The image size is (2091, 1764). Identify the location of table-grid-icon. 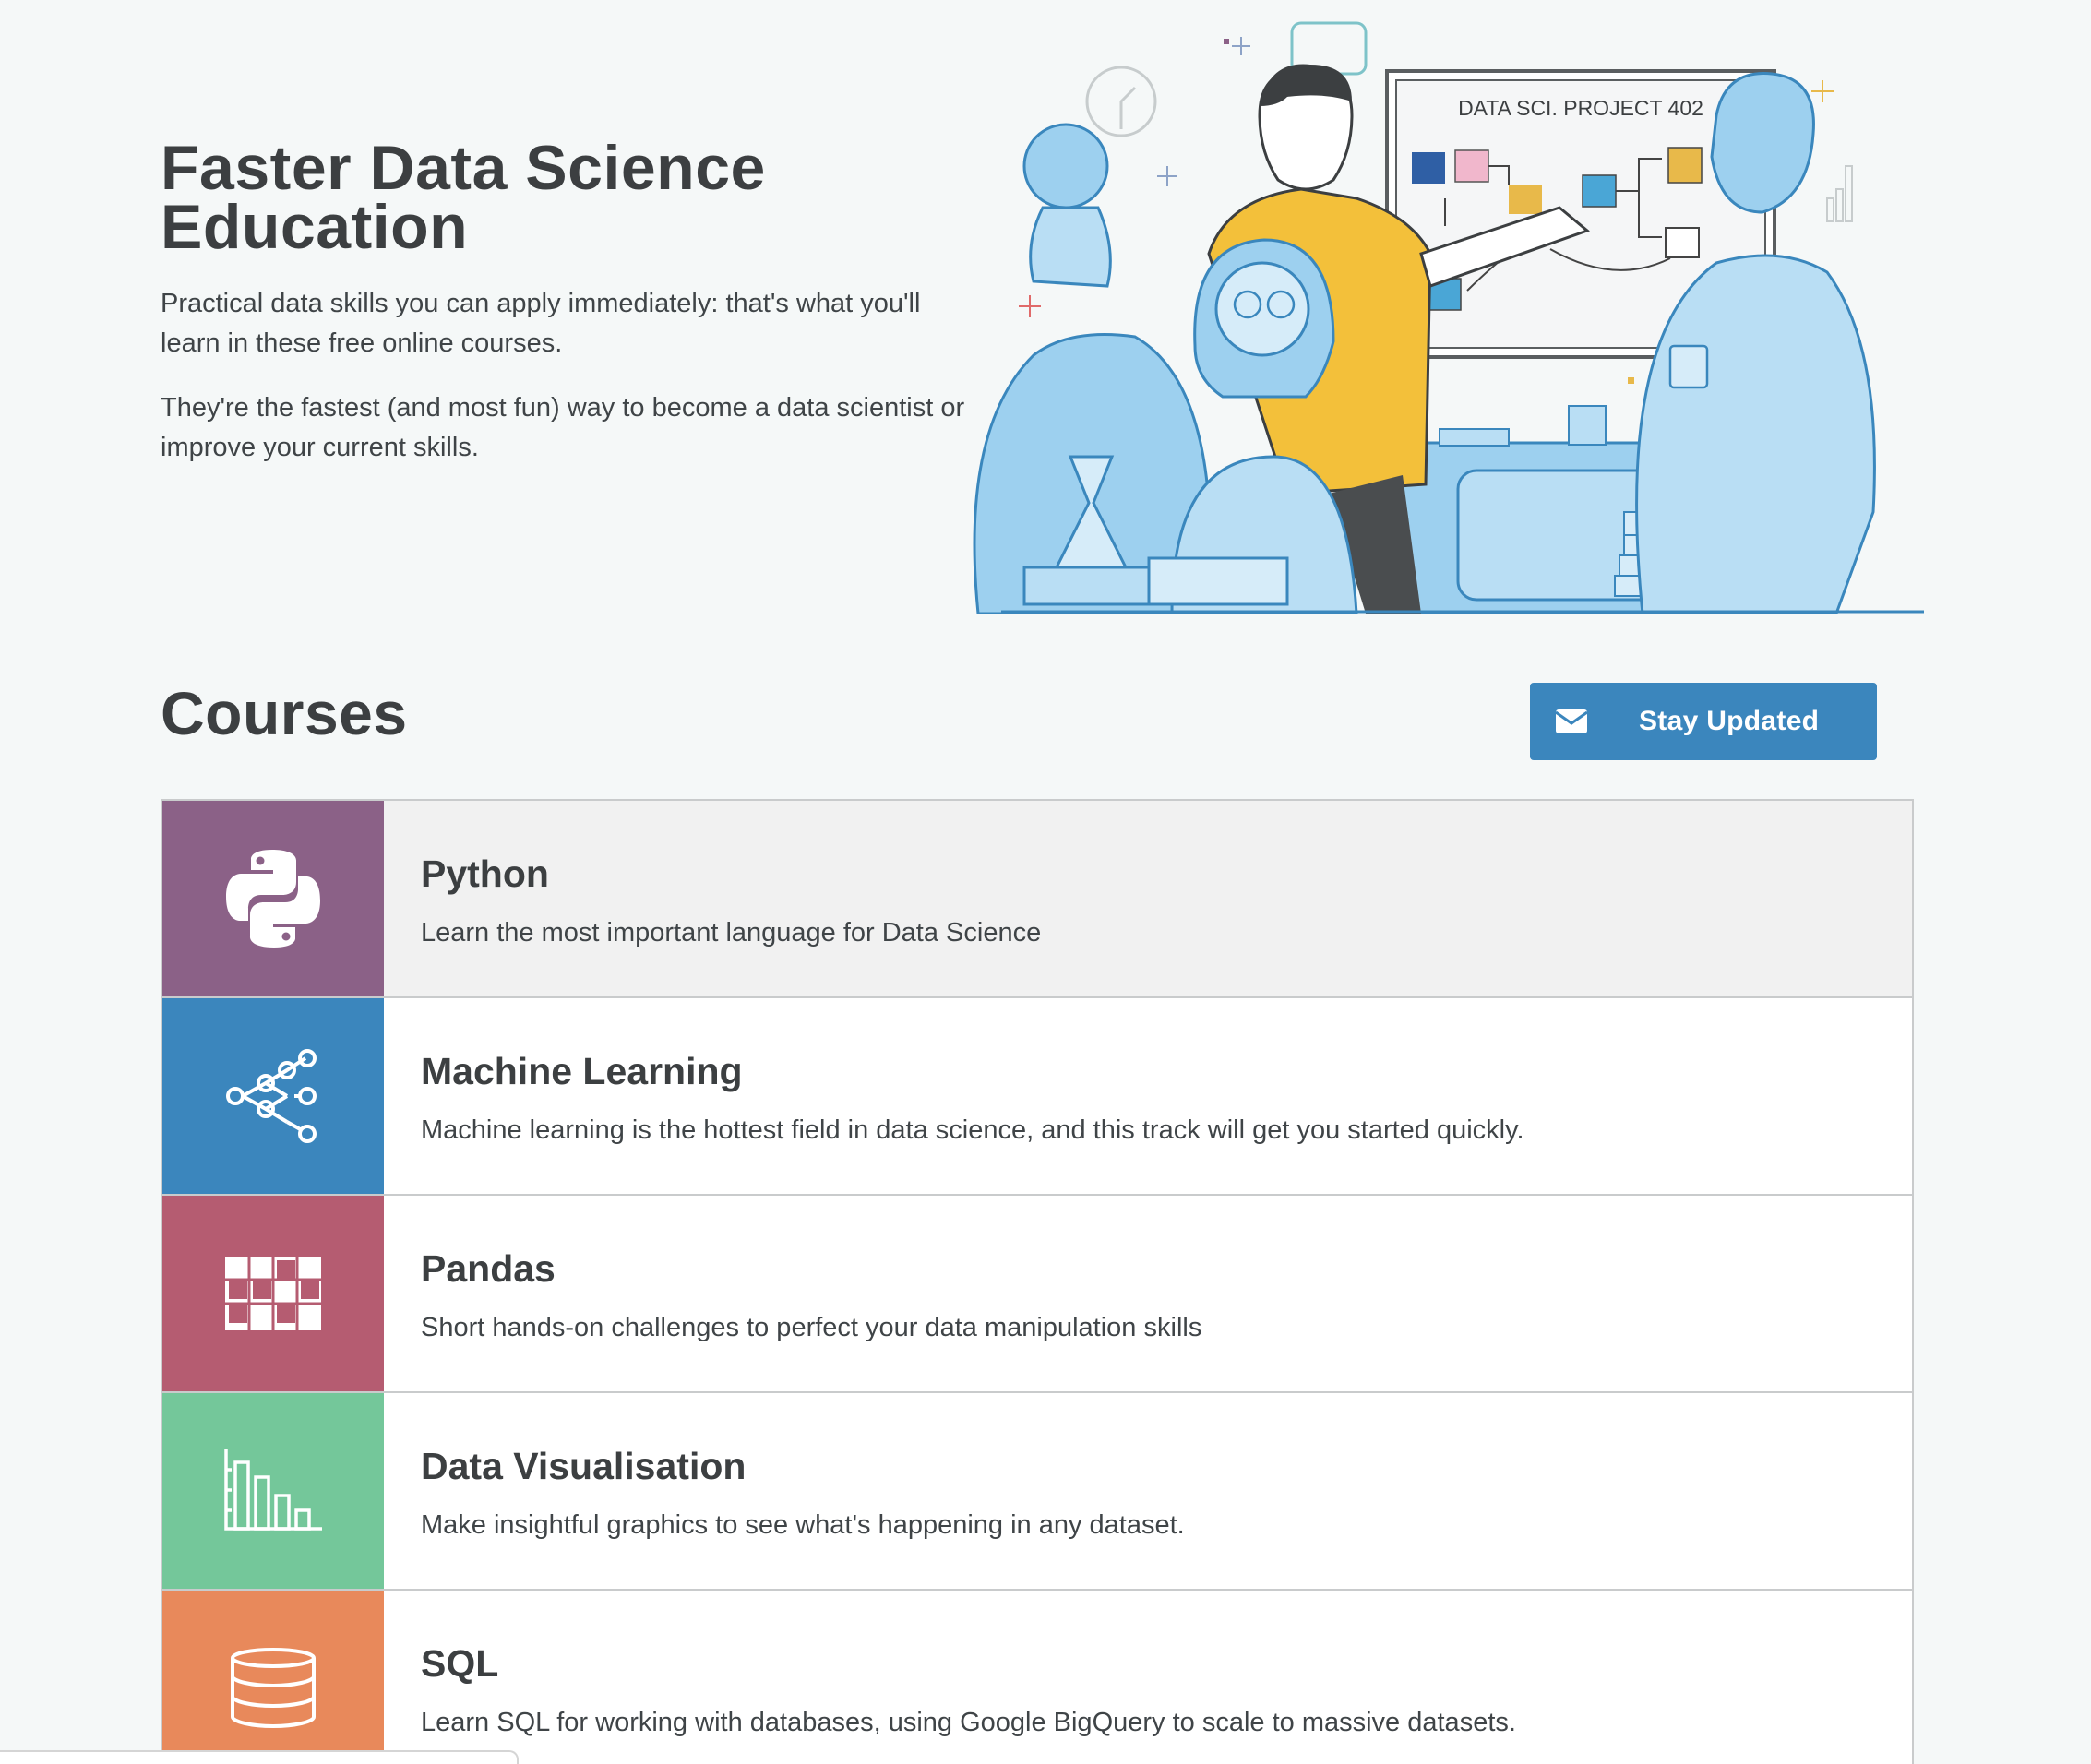
(273, 1293).